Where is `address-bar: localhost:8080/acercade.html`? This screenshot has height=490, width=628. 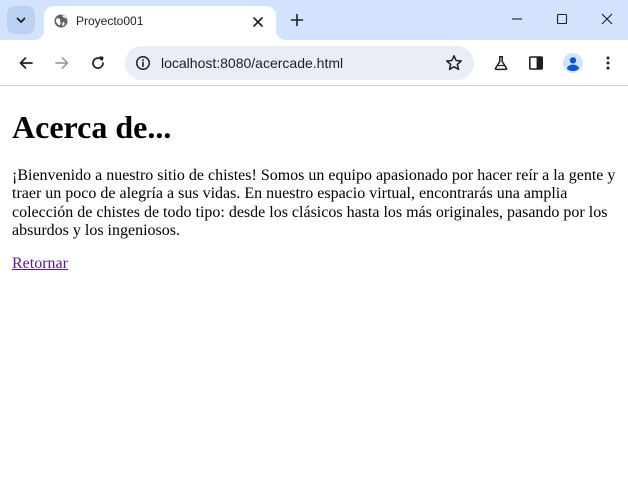 address-bar: localhost:8080/acercade.html is located at coordinates (299, 63).